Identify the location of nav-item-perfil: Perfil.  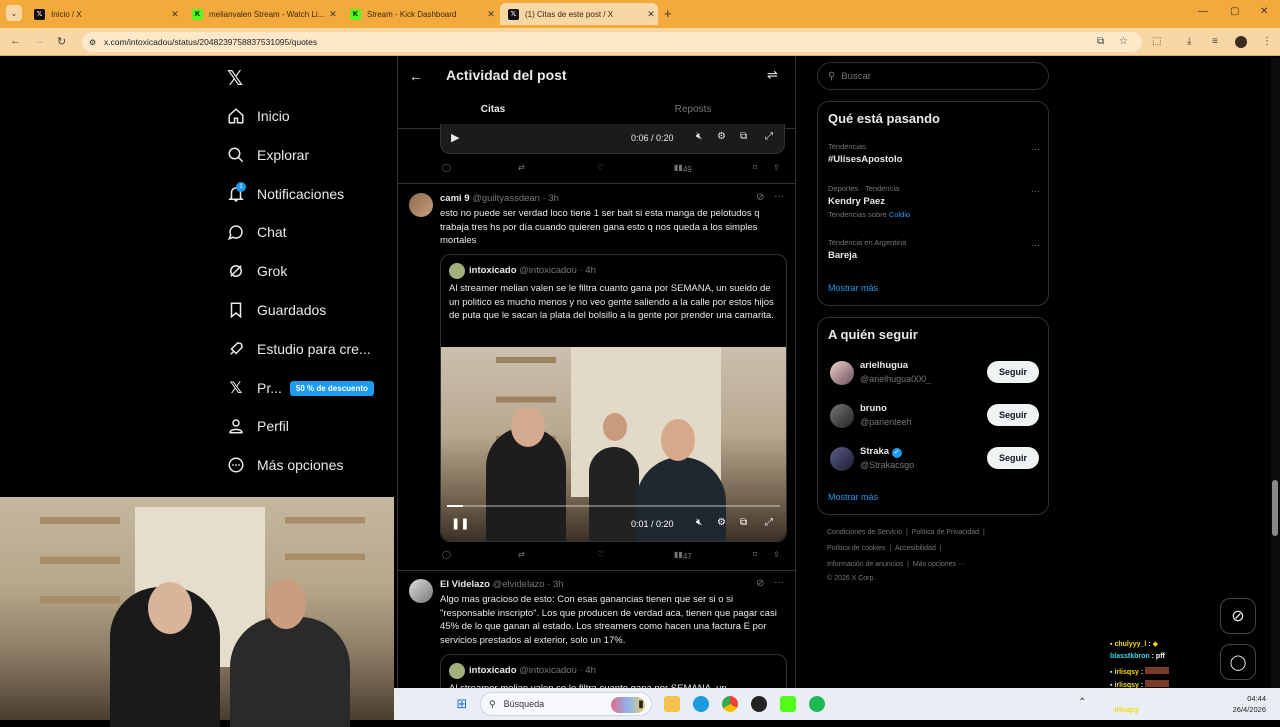
(258, 426).